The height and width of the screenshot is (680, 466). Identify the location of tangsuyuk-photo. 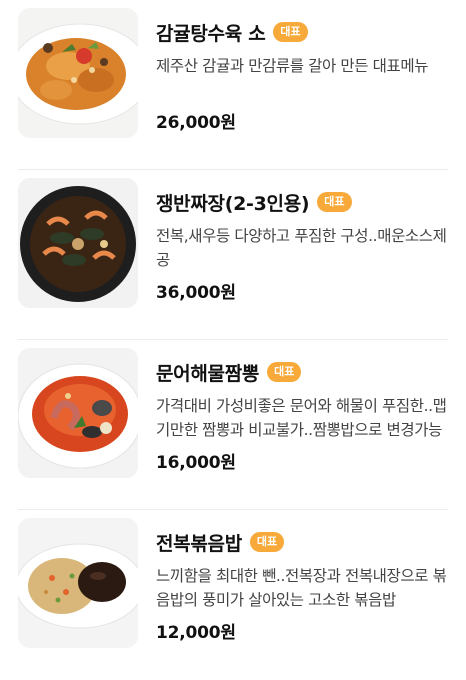
(78, 73).